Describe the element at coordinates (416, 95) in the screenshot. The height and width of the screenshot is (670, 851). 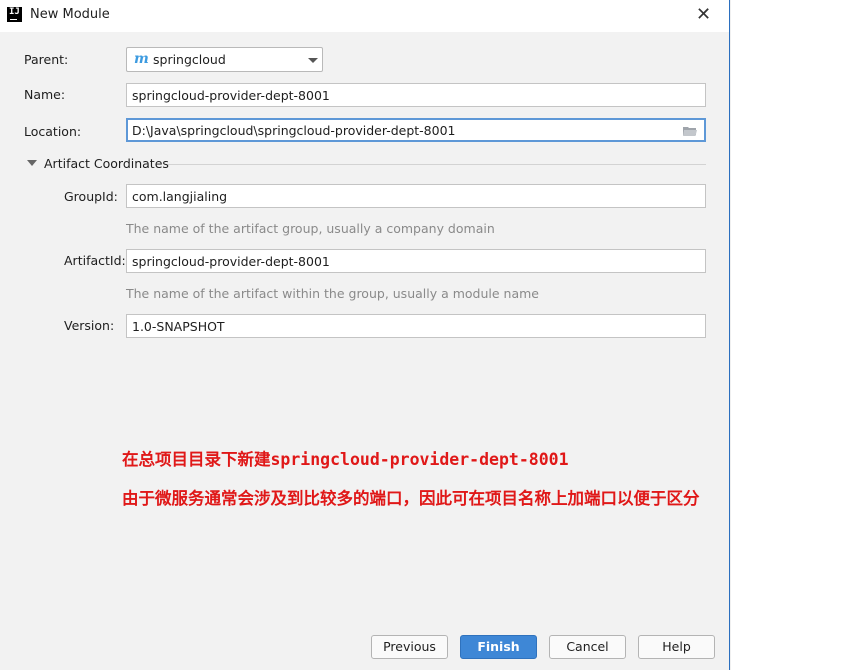
I see `name-field: springcloud-provider-dept-8001` at that location.